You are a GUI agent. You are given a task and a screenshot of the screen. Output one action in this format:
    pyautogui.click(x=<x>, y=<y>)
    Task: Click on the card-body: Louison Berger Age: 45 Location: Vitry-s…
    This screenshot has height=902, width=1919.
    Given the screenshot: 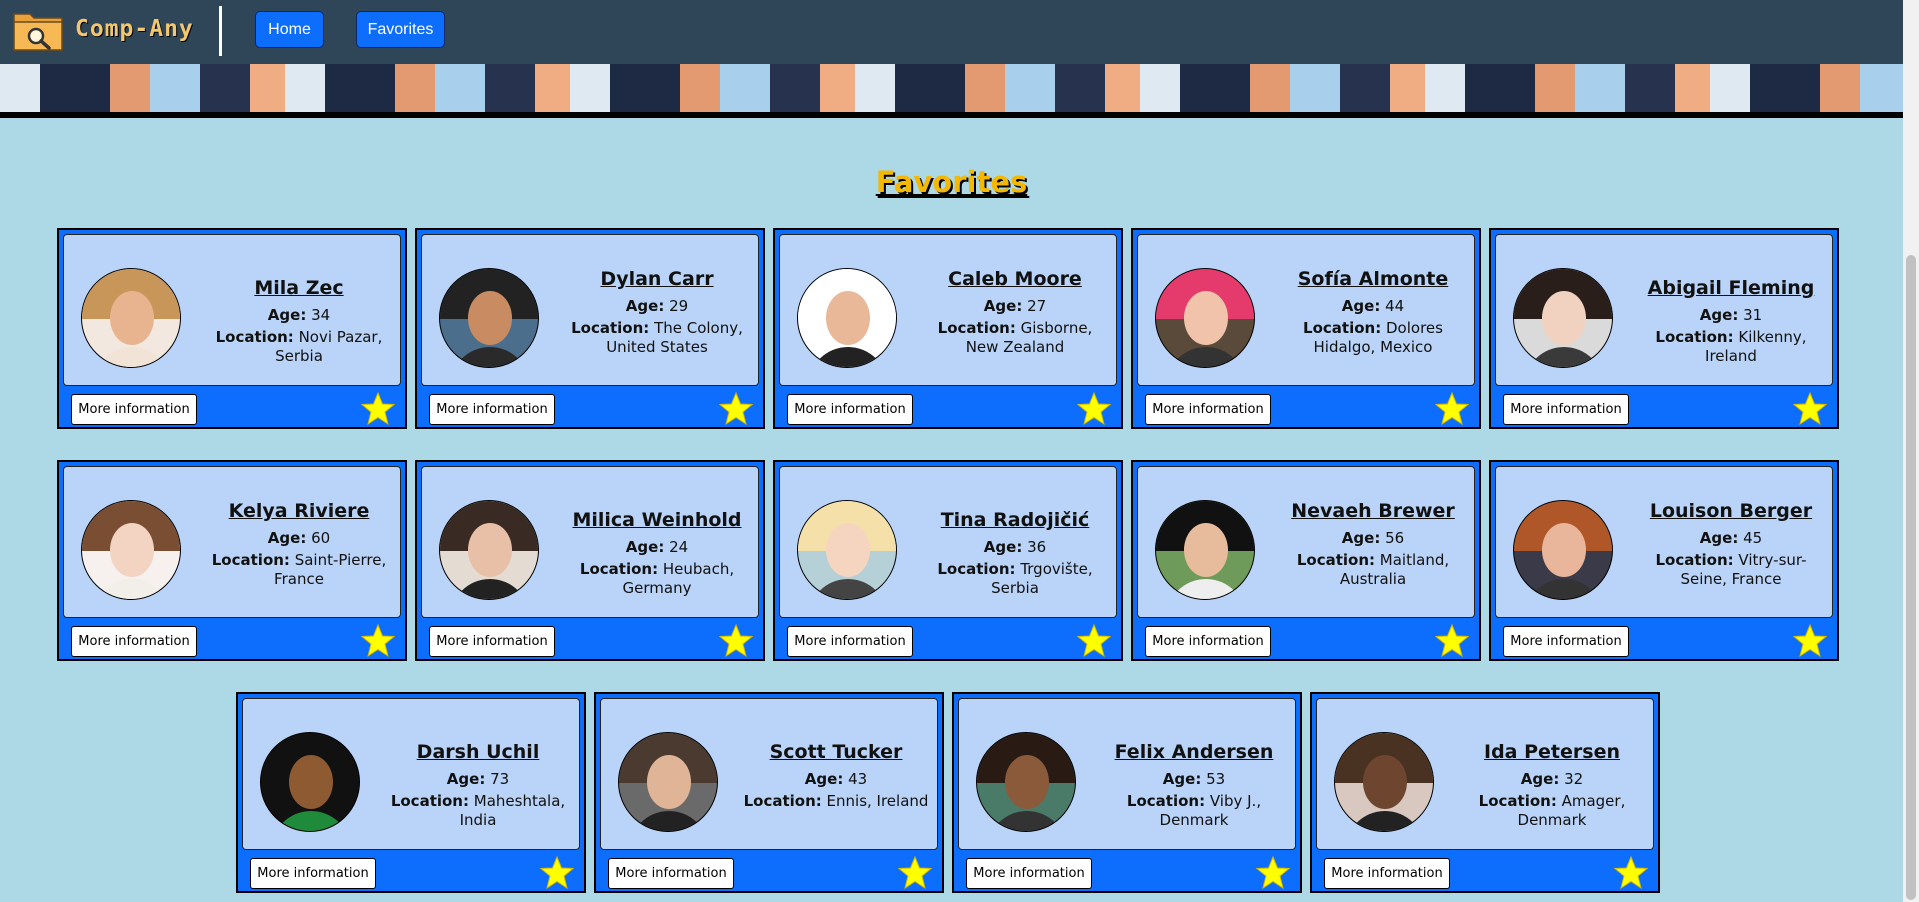 What is the action you would take?
    pyautogui.click(x=1664, y=542)
    